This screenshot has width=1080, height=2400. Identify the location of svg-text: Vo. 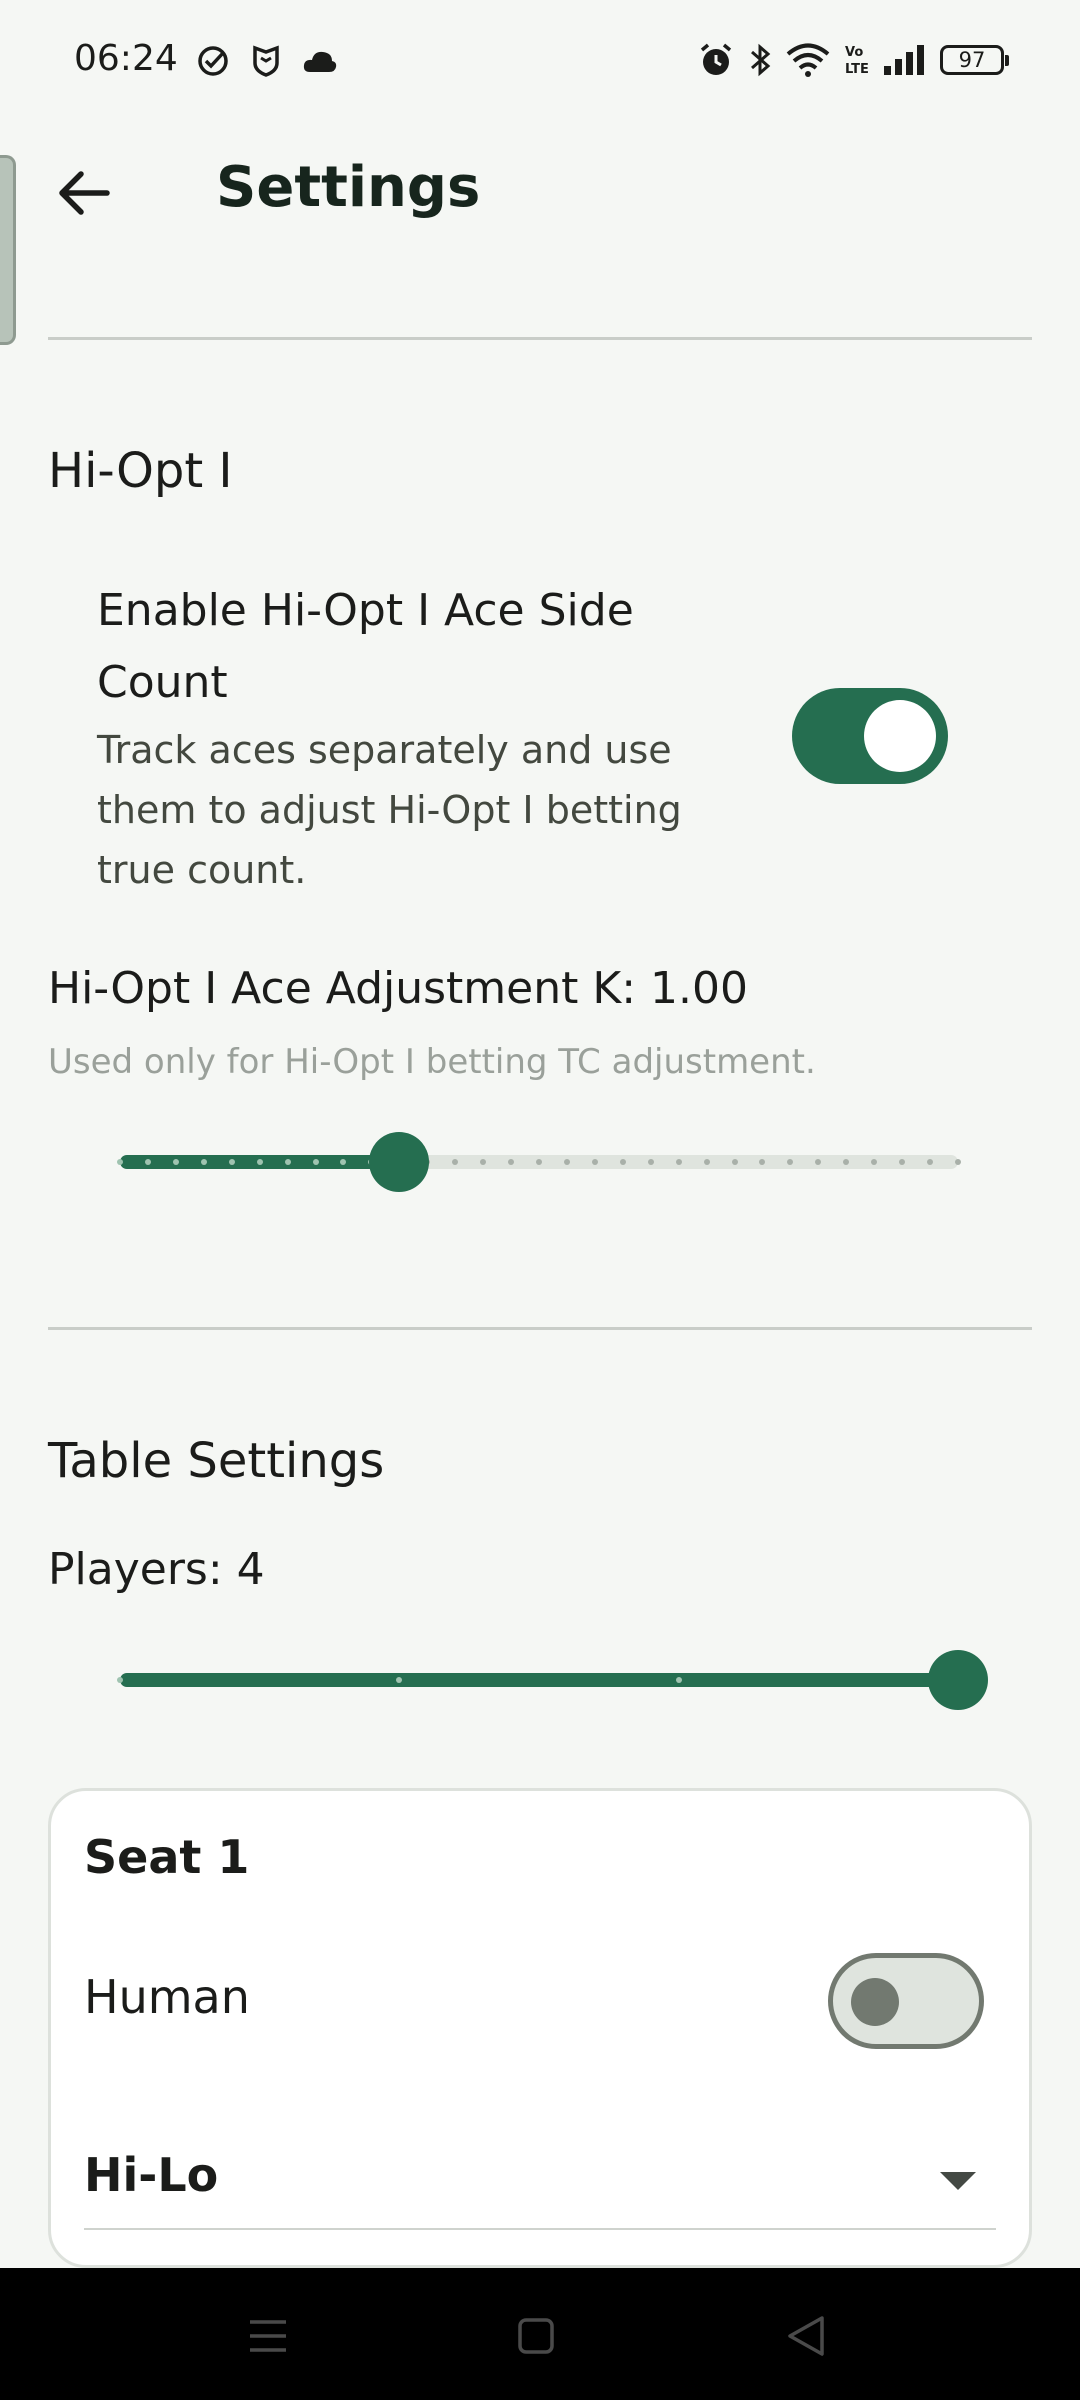
(854, 52).